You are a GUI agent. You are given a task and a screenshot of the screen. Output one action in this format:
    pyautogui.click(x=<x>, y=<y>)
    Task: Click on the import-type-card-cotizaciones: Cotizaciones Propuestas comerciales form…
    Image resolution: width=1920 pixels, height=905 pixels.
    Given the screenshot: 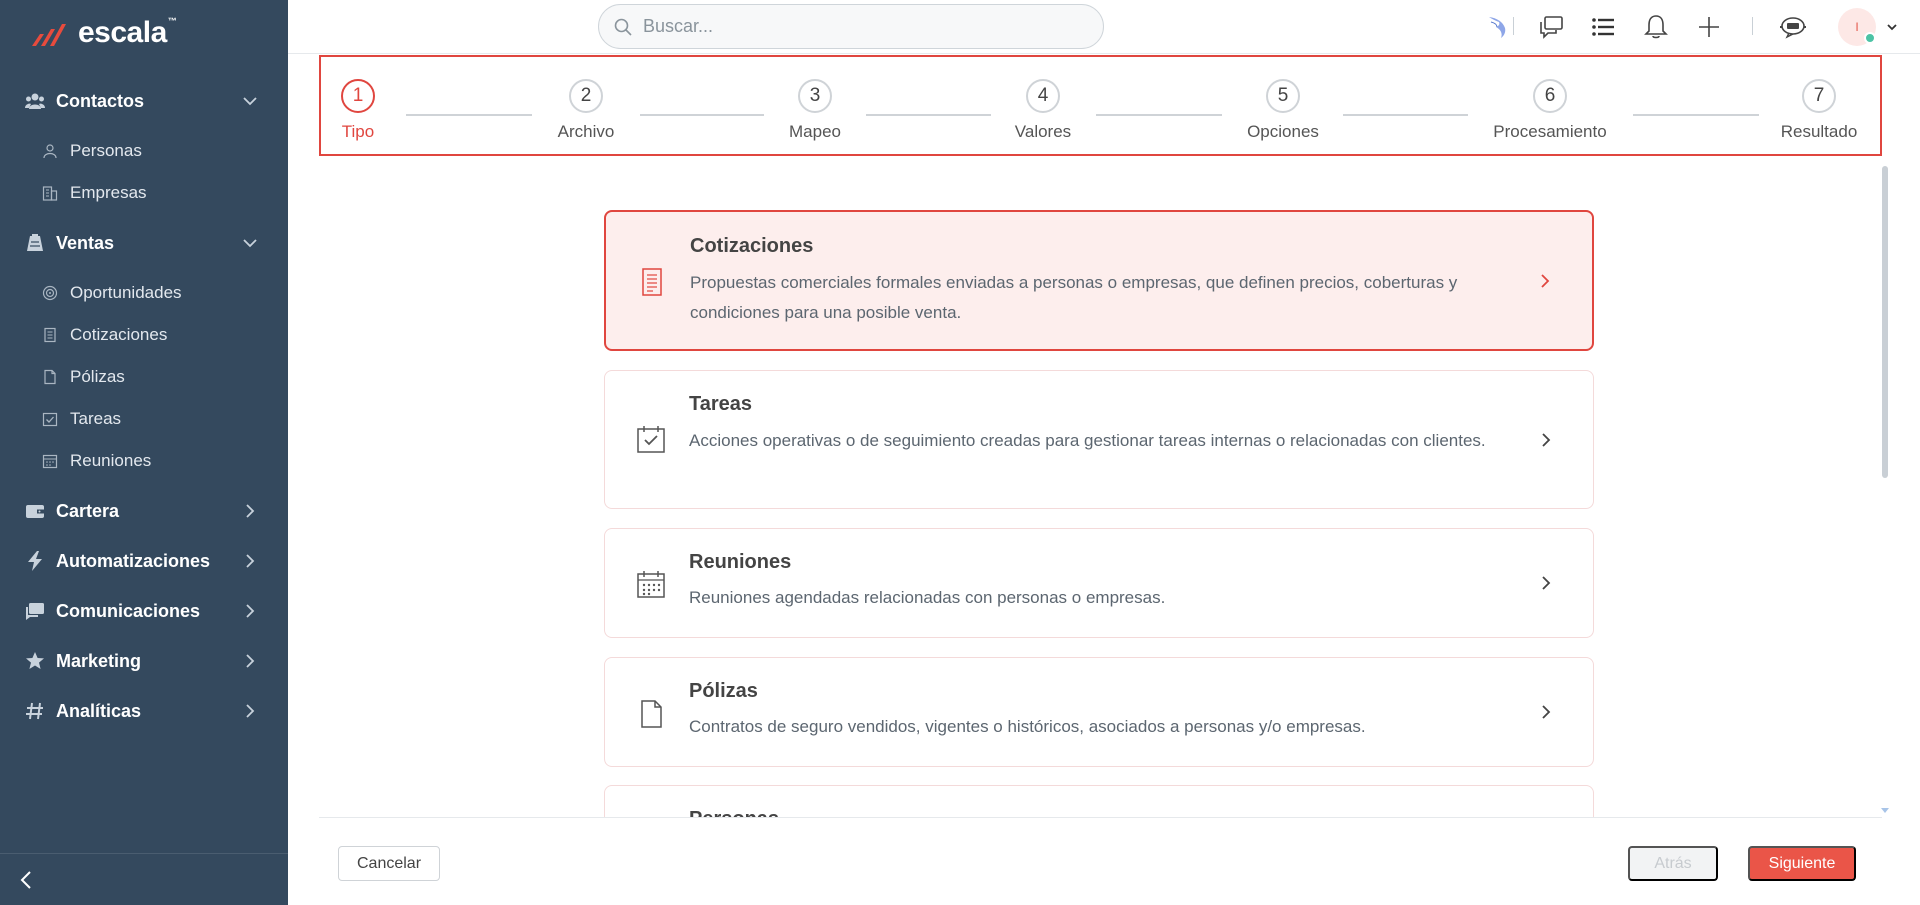 What is the action you would take?
    pyautogui.click(x=1099, y=280)
    